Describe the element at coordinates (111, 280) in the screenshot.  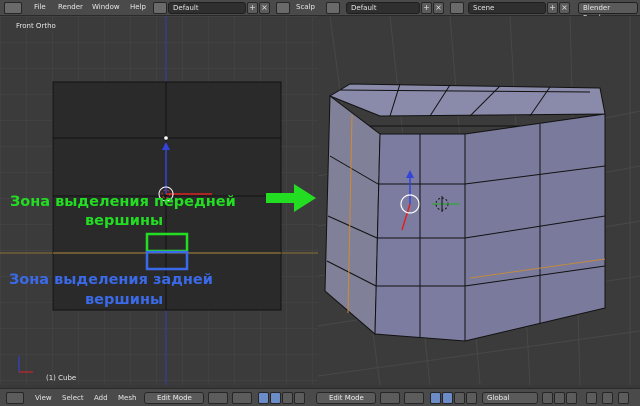
I see `back-vertex-annotation-line1: Зона выделения задней` at that location.